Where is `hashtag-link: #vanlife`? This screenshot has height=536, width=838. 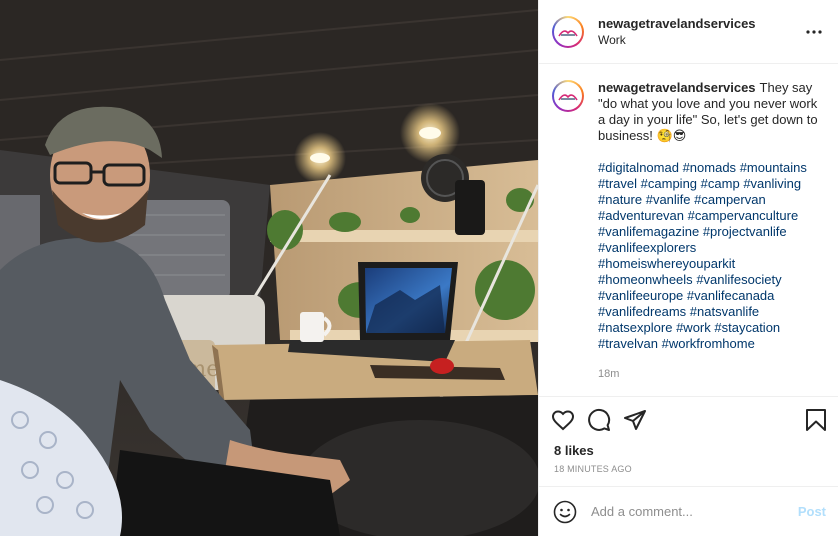 hashtag-link: #vanlife is located at coordinates (668, 199).